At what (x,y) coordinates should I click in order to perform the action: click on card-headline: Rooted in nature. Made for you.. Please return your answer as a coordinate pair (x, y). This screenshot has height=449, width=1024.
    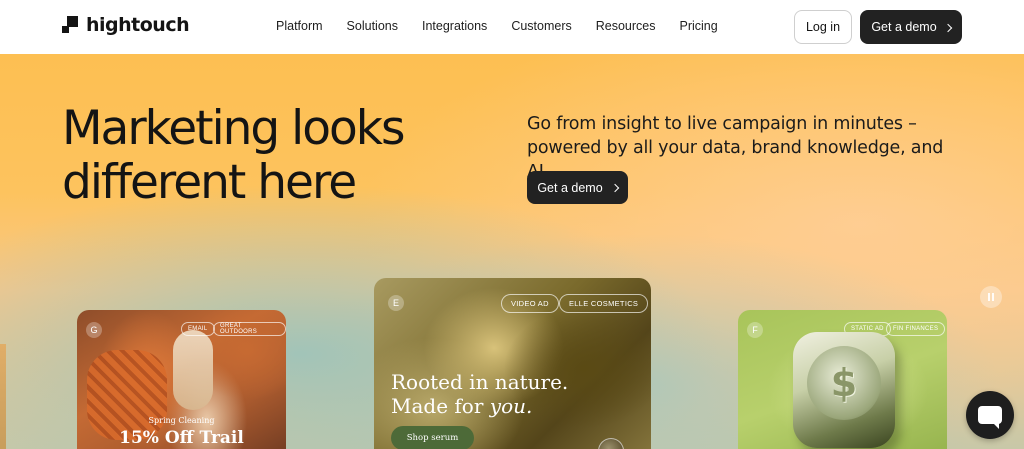
    Looking at the image, I should click on (479, 394).